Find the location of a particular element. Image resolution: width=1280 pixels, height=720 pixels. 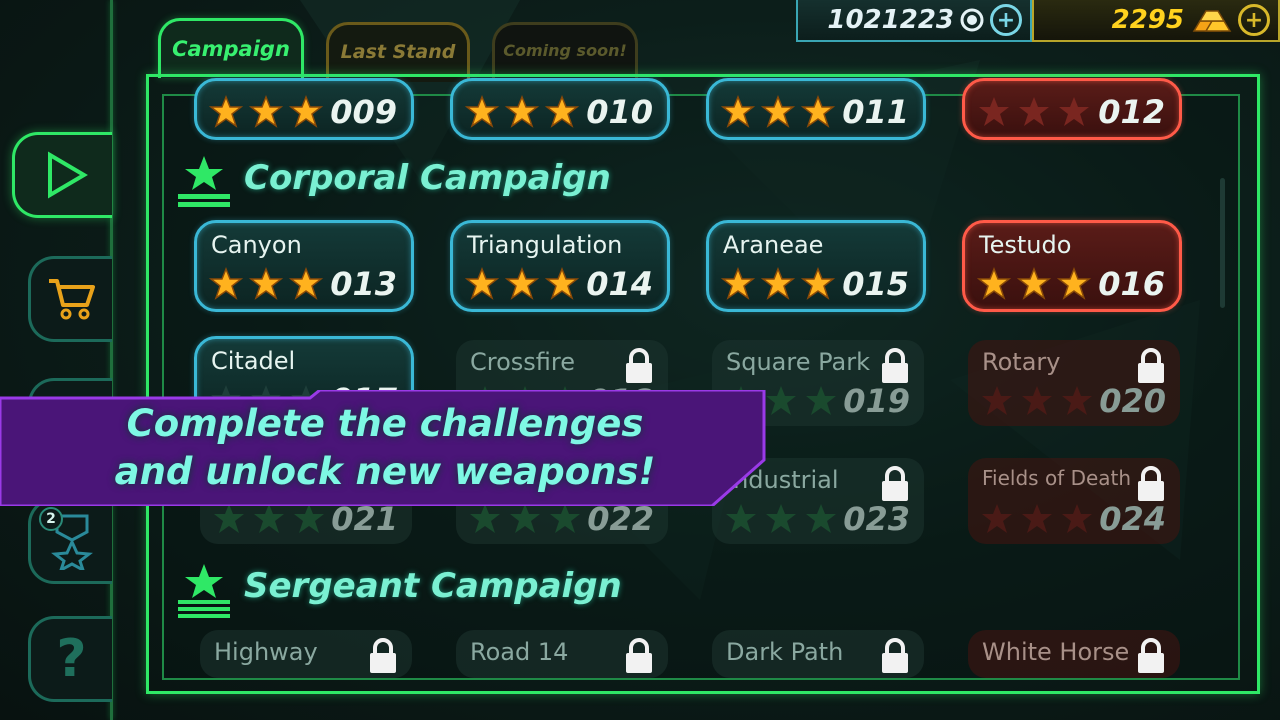

rail-divider is located at coordinates (111, 360).